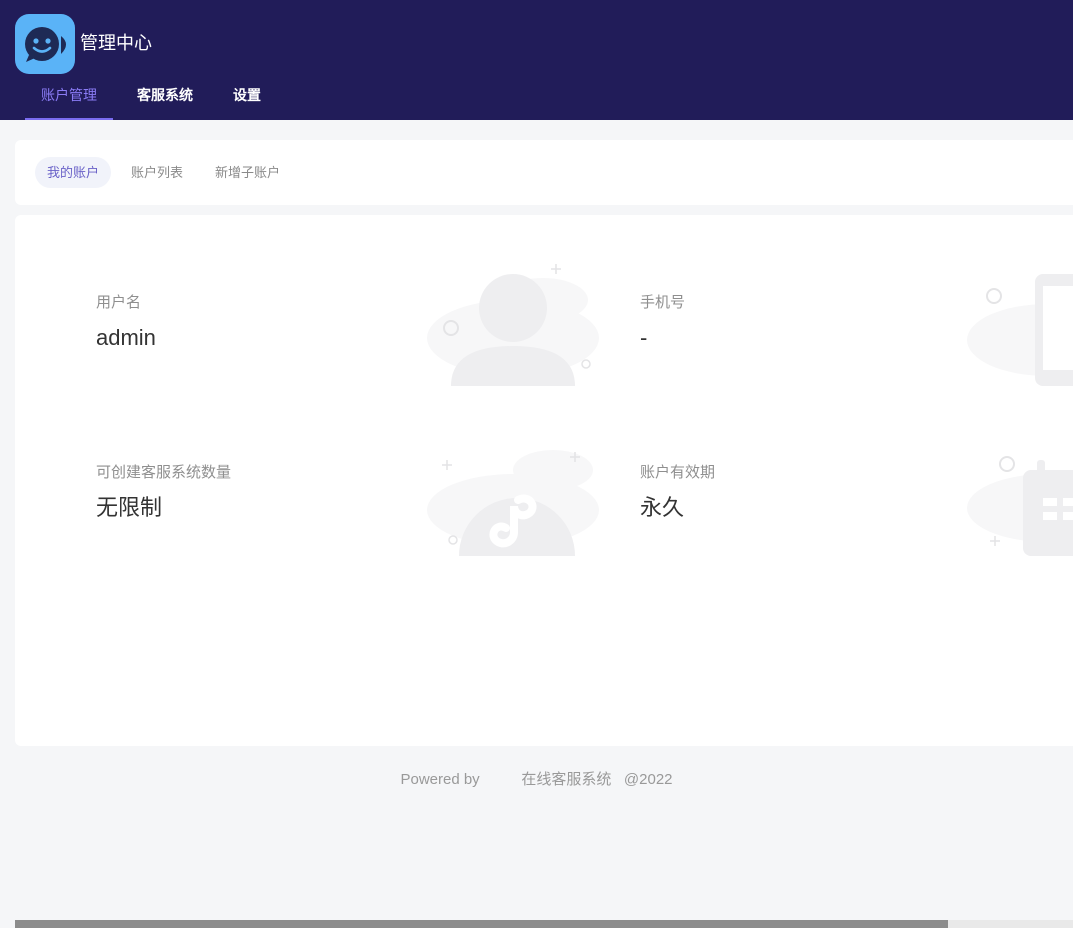 The height and width of the screenshot is (928, 1073). I want to click on horizontal-scrollbar-thumb, so click(481, 924).